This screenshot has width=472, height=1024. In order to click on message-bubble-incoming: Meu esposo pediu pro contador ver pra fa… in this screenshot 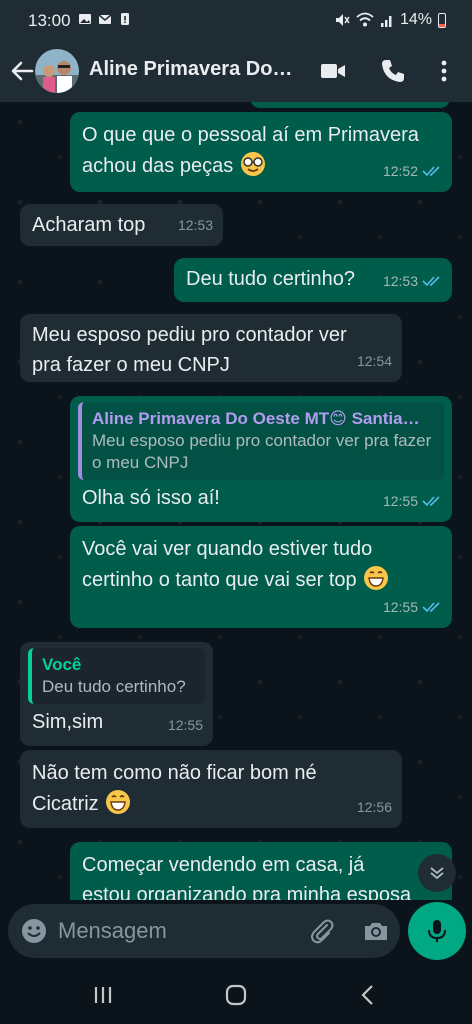, I will do `click(211, 348)`.